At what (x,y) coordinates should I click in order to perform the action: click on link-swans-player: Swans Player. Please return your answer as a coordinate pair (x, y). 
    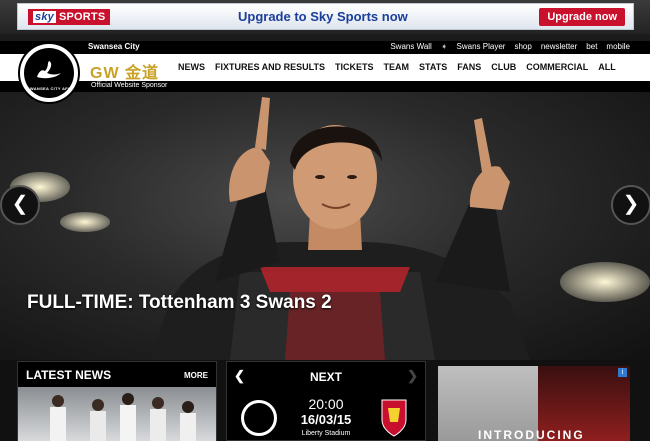
    Looking at the image, I should click on (481, 46).